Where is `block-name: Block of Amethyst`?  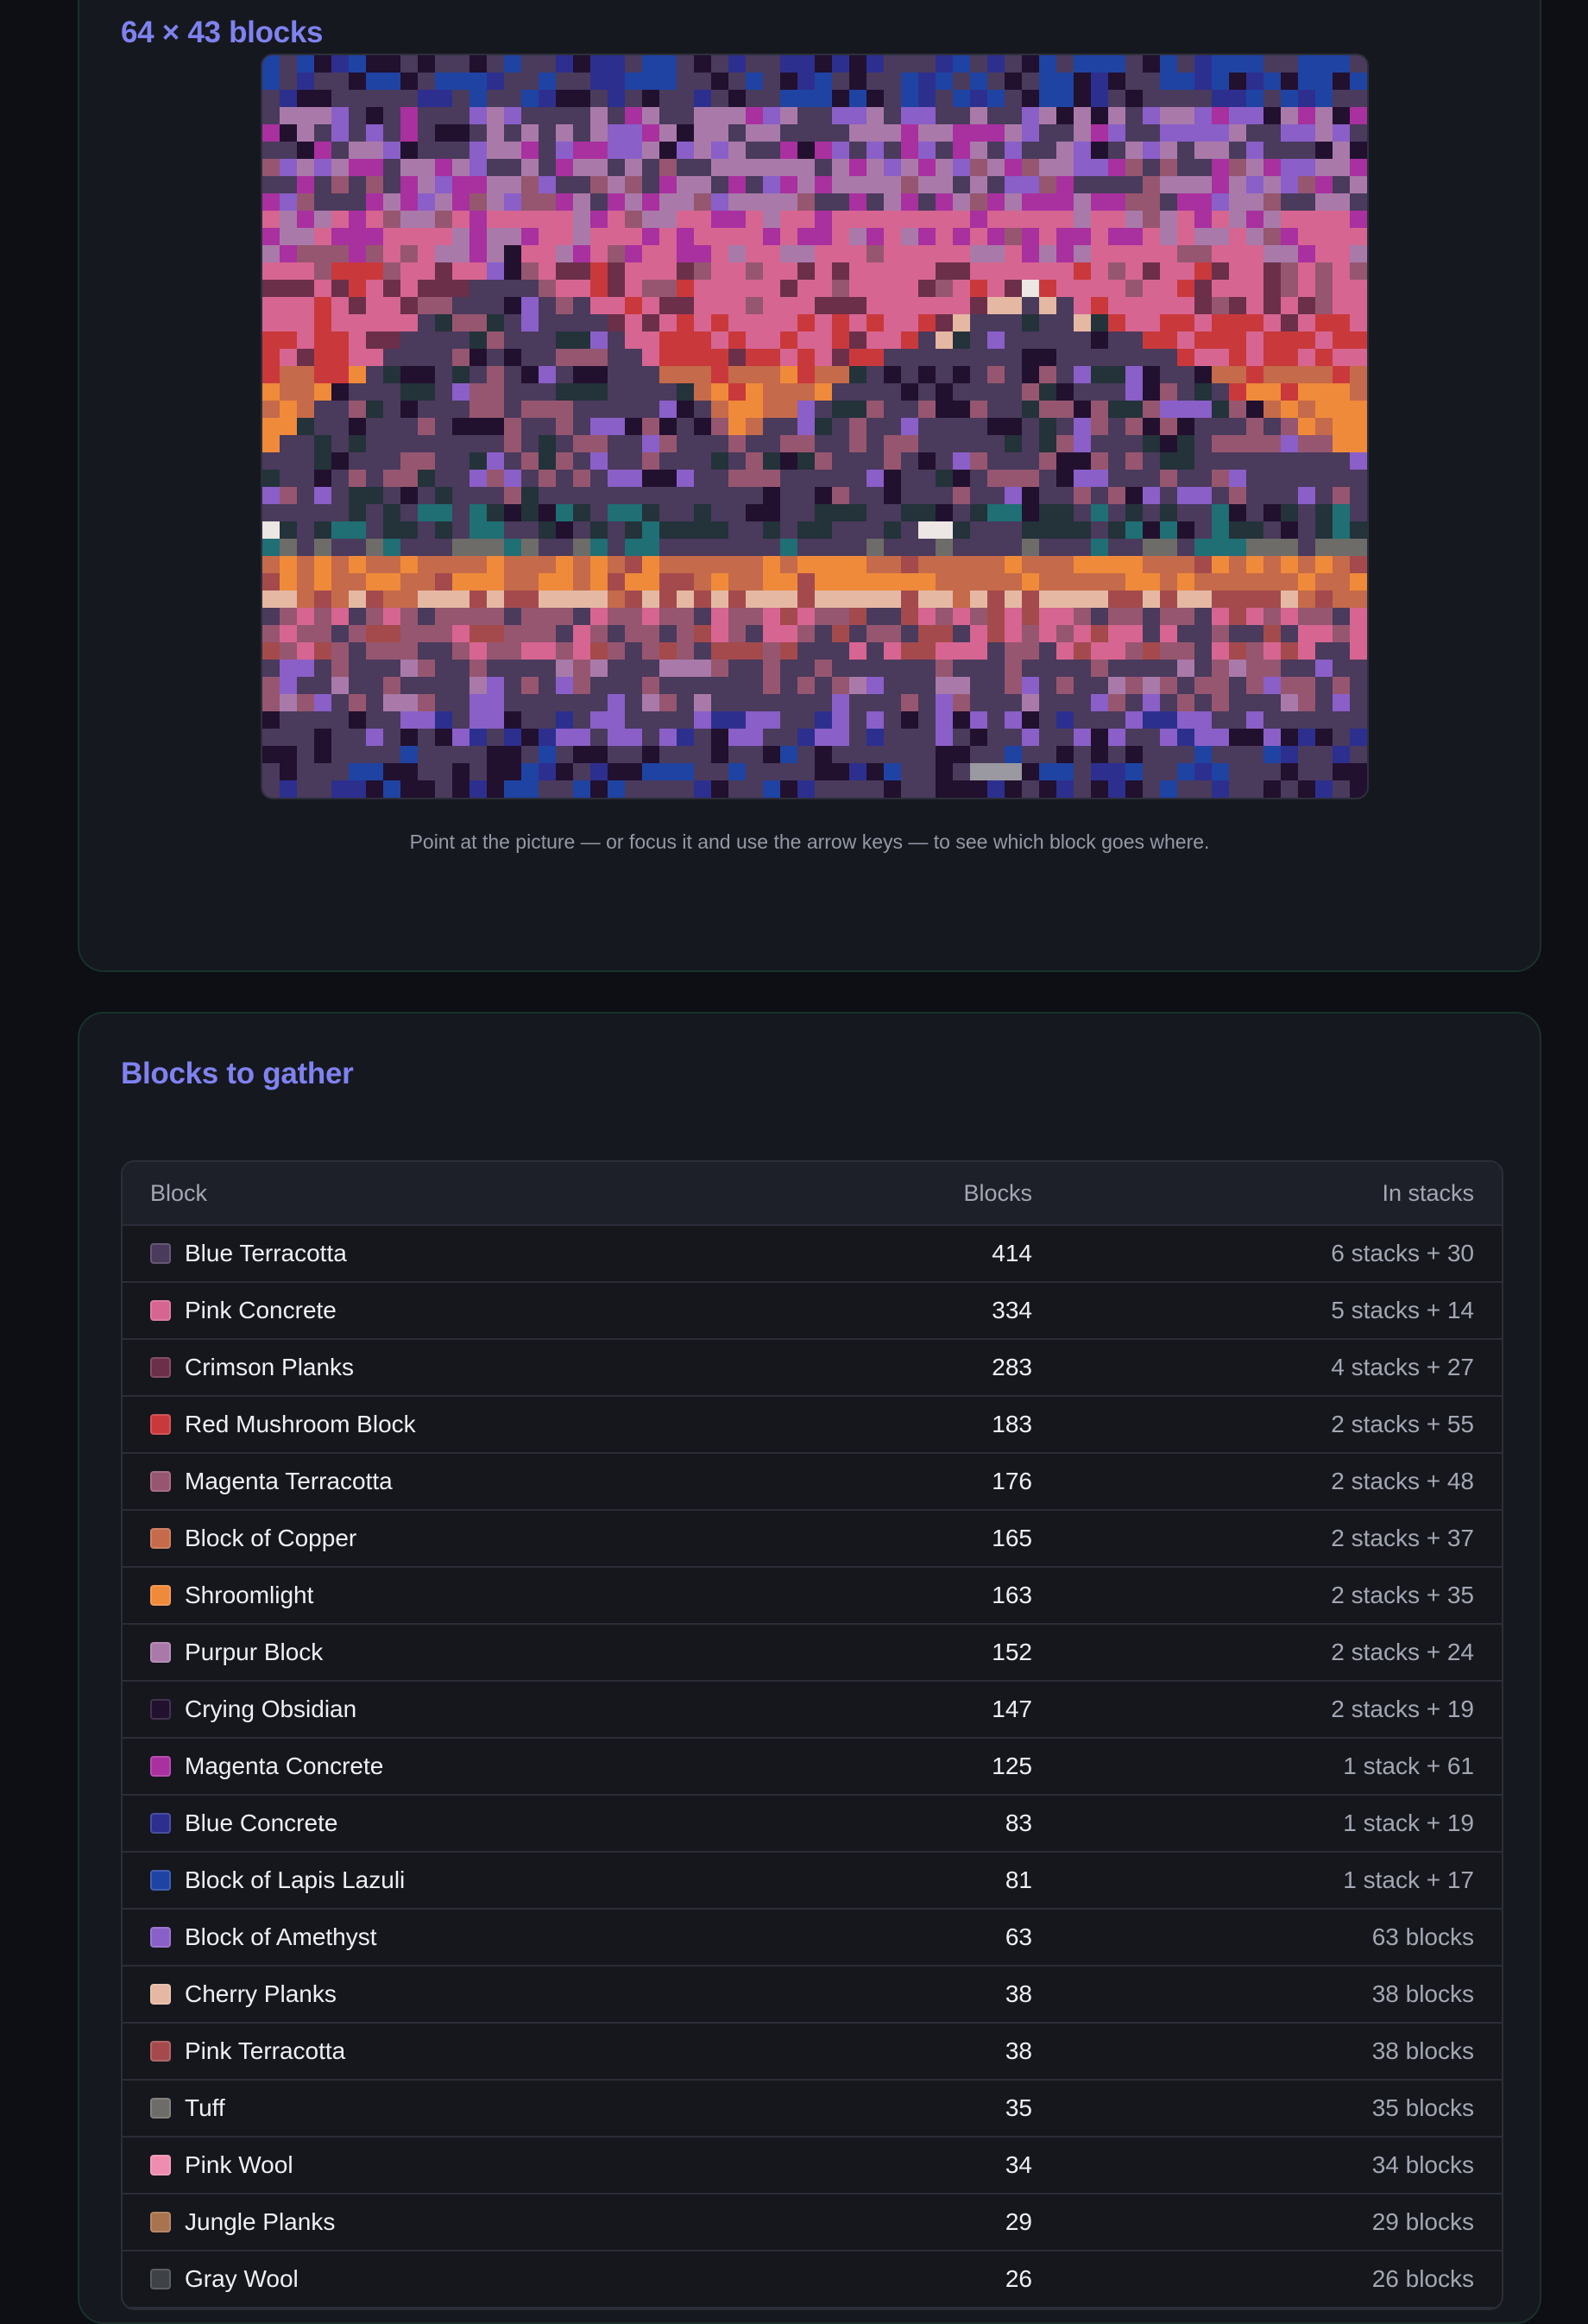
block-name: Block of Amethyst is located at coordinates (281, 1937).